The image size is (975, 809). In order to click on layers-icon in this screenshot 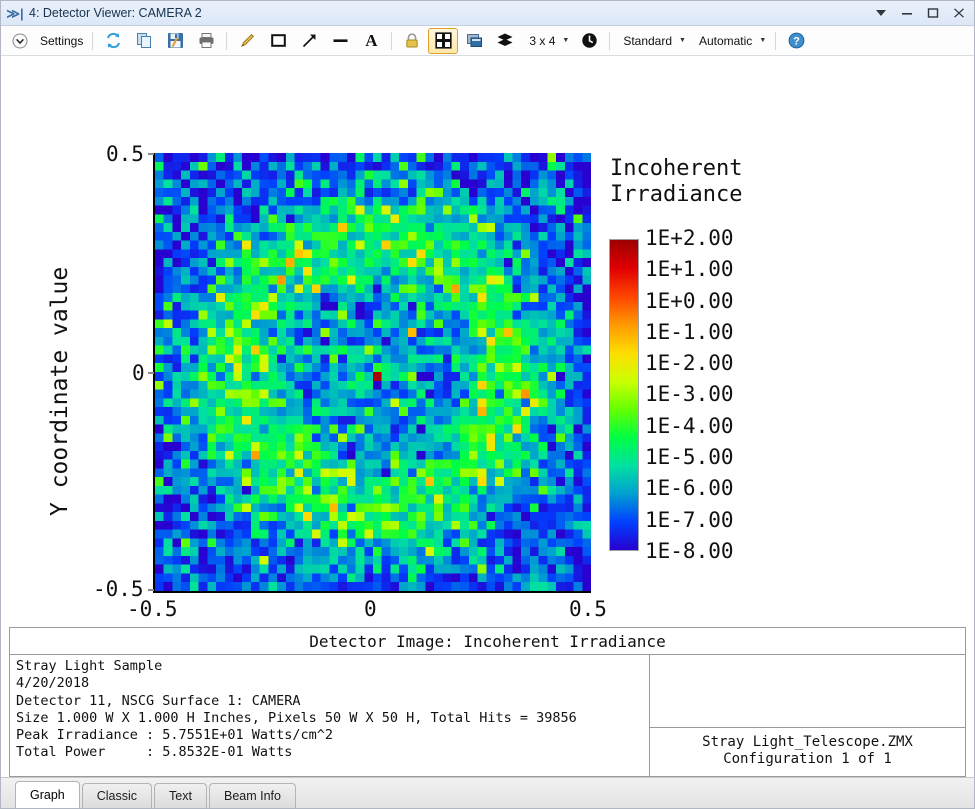, I will do `click(505, 39)`.